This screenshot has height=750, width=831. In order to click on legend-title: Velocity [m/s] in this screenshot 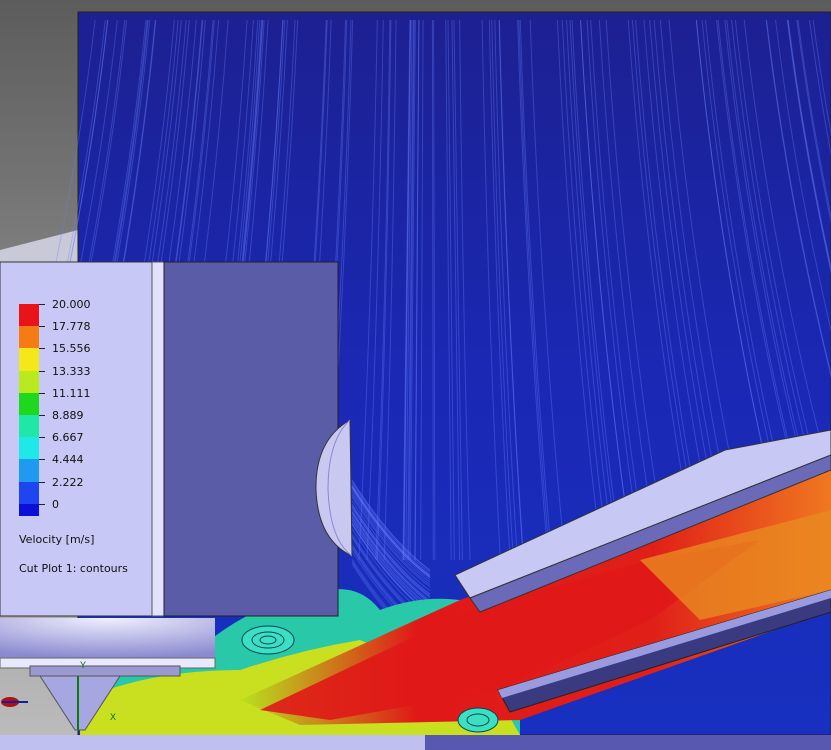, I will do `click(57, 539)`.